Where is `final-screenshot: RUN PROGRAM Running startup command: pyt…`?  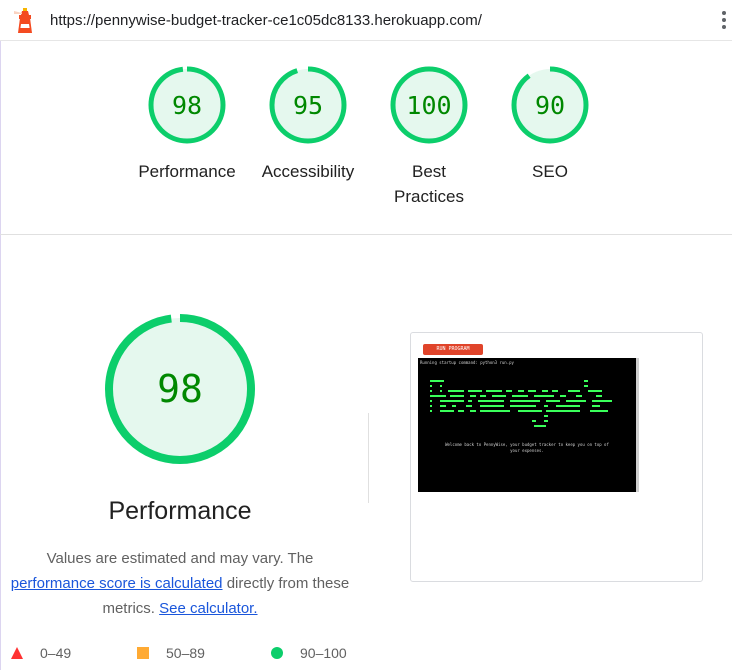 final-screenshot: RUN PROGRAM Running startup command: pyt… is located at coordinates (556, 457).